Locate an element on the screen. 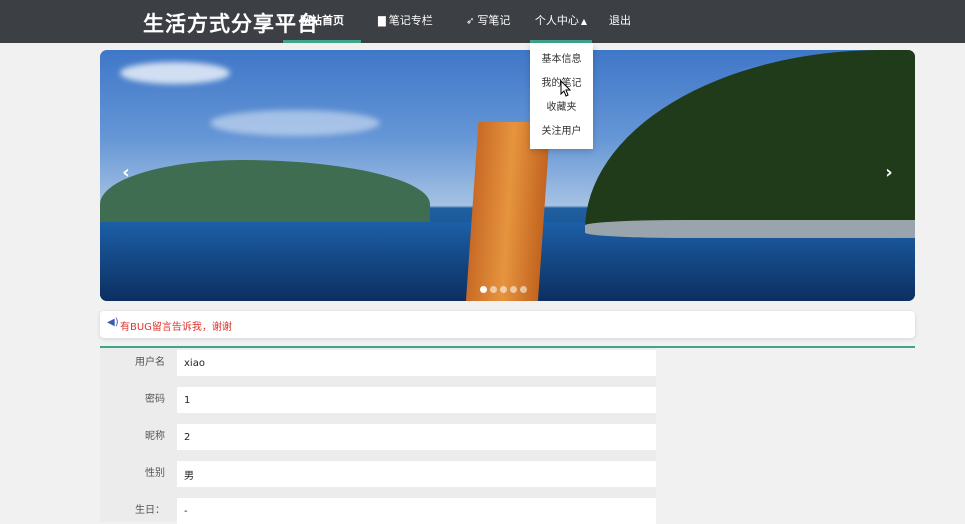 The height and width of the screenshot is (524, 965). island-left is located at coordinates (265, 191).